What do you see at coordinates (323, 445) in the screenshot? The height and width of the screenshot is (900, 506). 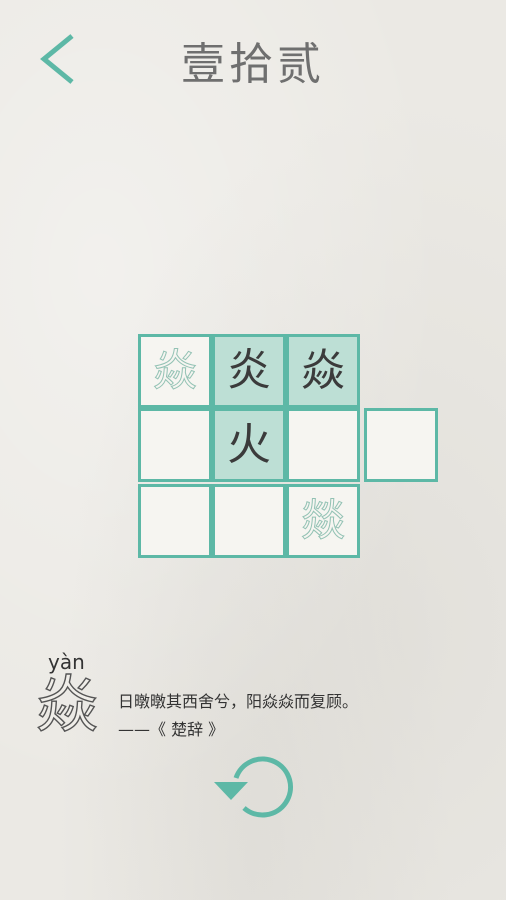 I see `cell-r1c2` at bounding box center [323, 445].